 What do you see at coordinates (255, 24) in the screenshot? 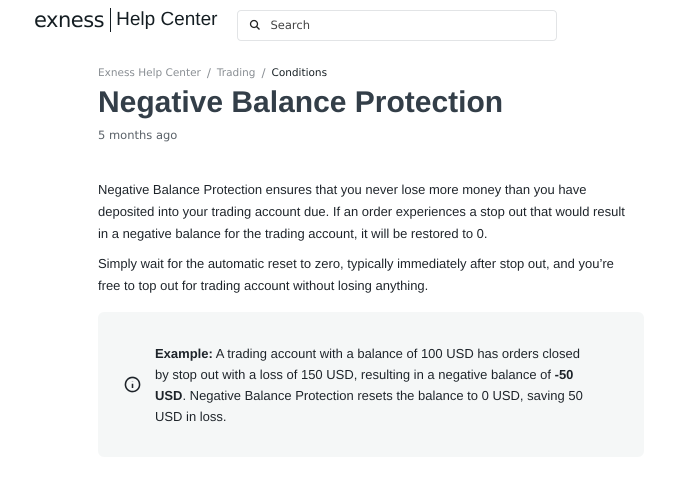
I see `search-icon` at bounding box center [255, 24].